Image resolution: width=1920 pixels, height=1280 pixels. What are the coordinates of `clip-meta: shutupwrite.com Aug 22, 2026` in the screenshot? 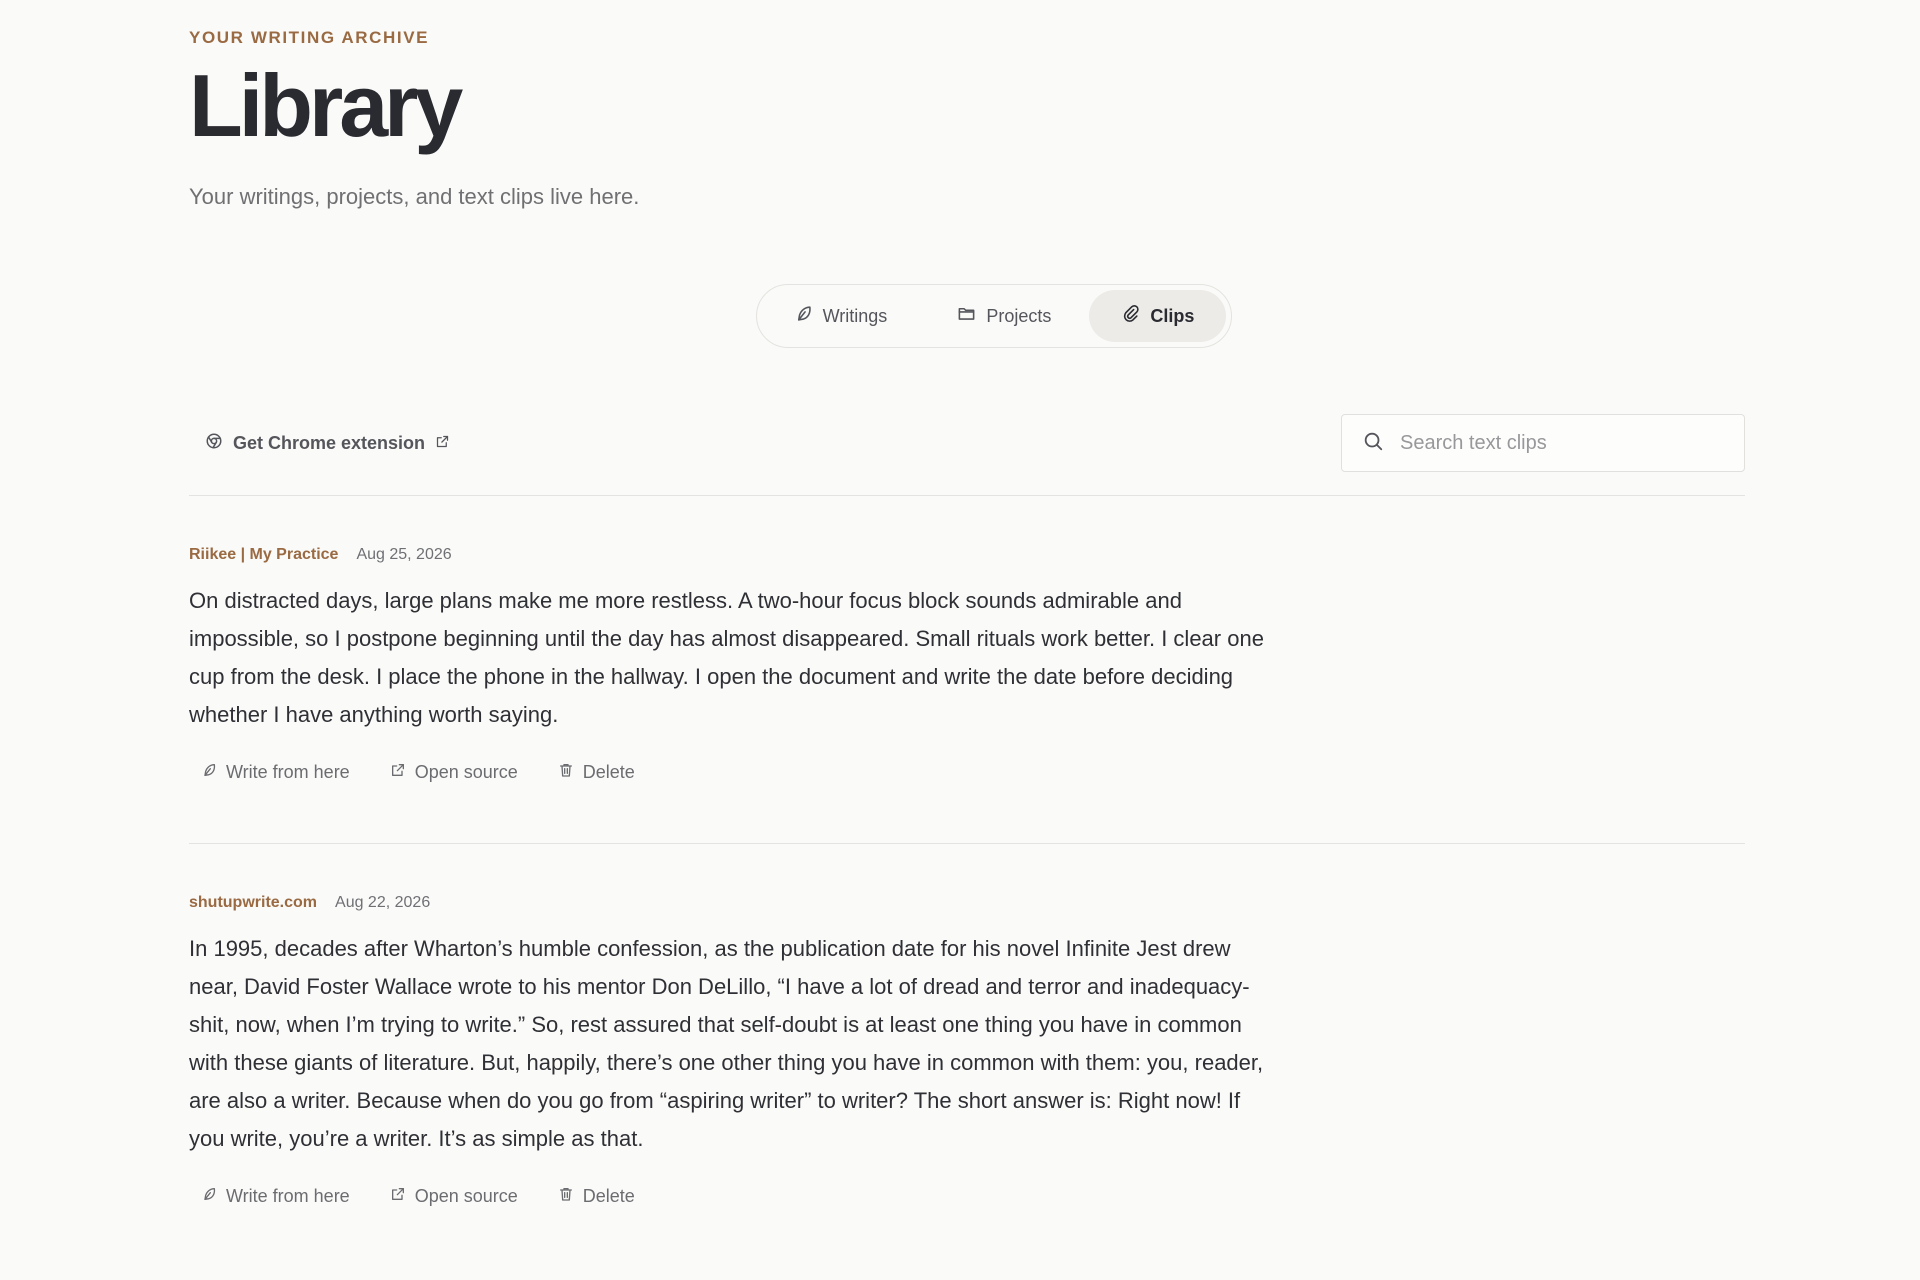 It's located at (967, 903).